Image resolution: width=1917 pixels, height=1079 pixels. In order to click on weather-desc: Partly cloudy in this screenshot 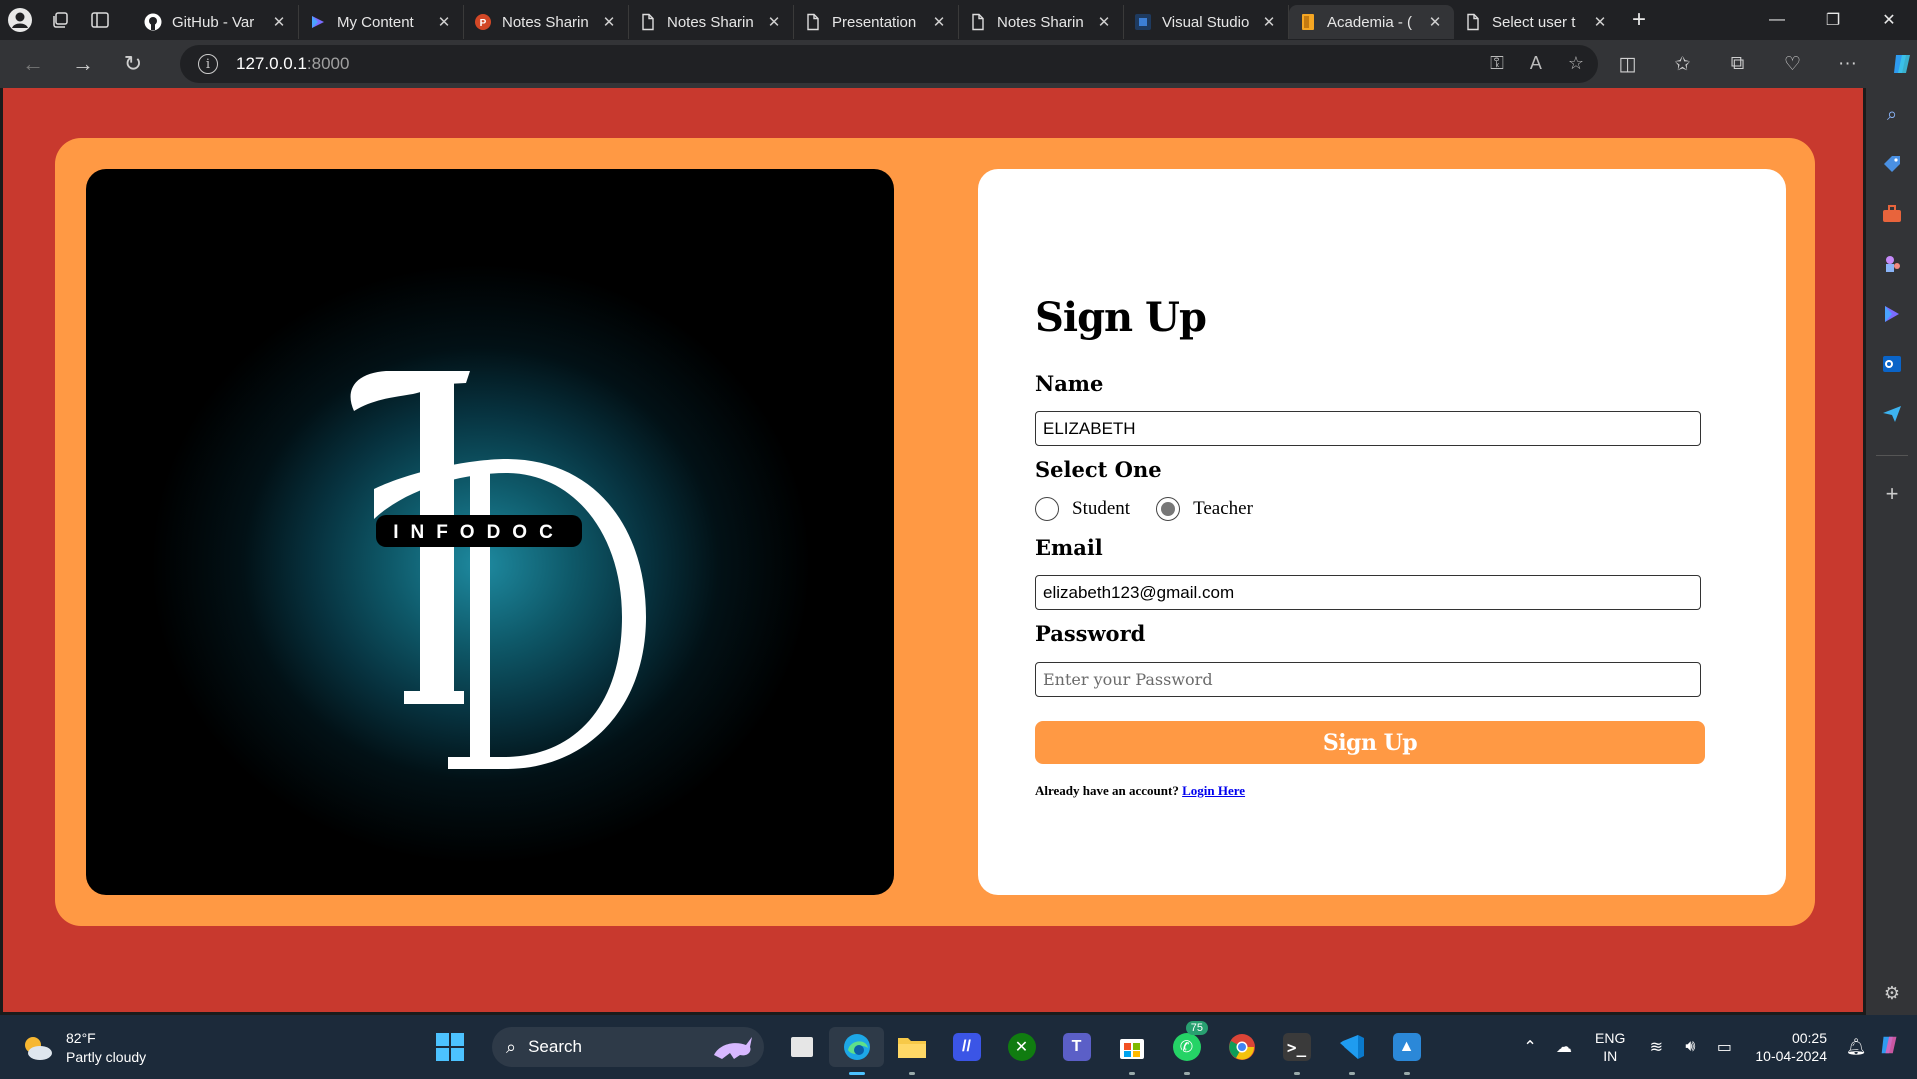, I will do `click(106, 1057)`.